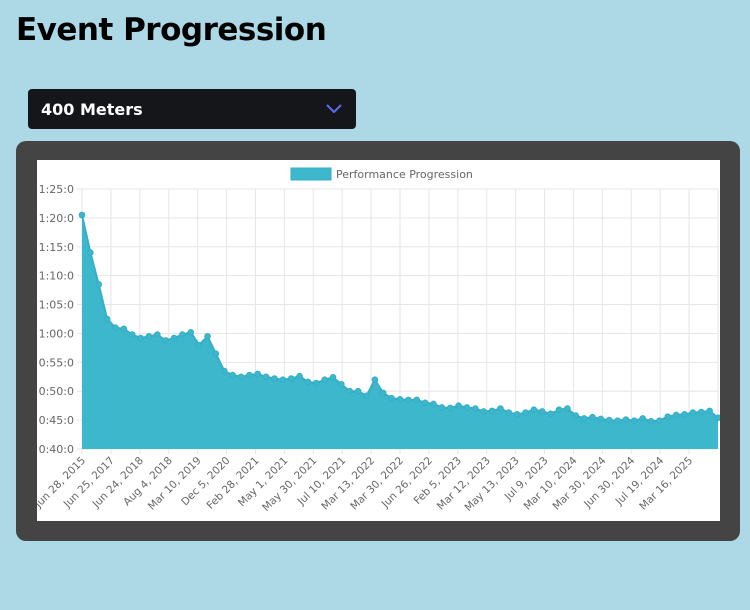 The height and width of the screenshot is (610, 750). I want to click on y-tick-label: 1:25:0, so click(56, 189).